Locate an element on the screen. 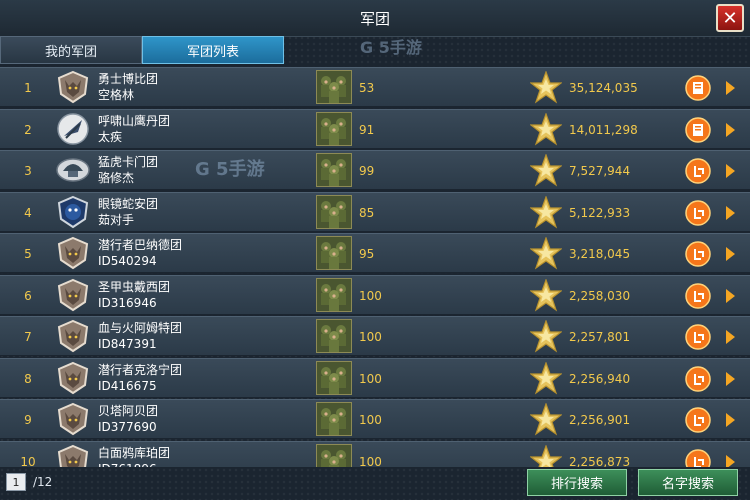 The width and height of the screenshot is (750, 500). legion-leader: ID540294 is located at coordinates (127, 261).